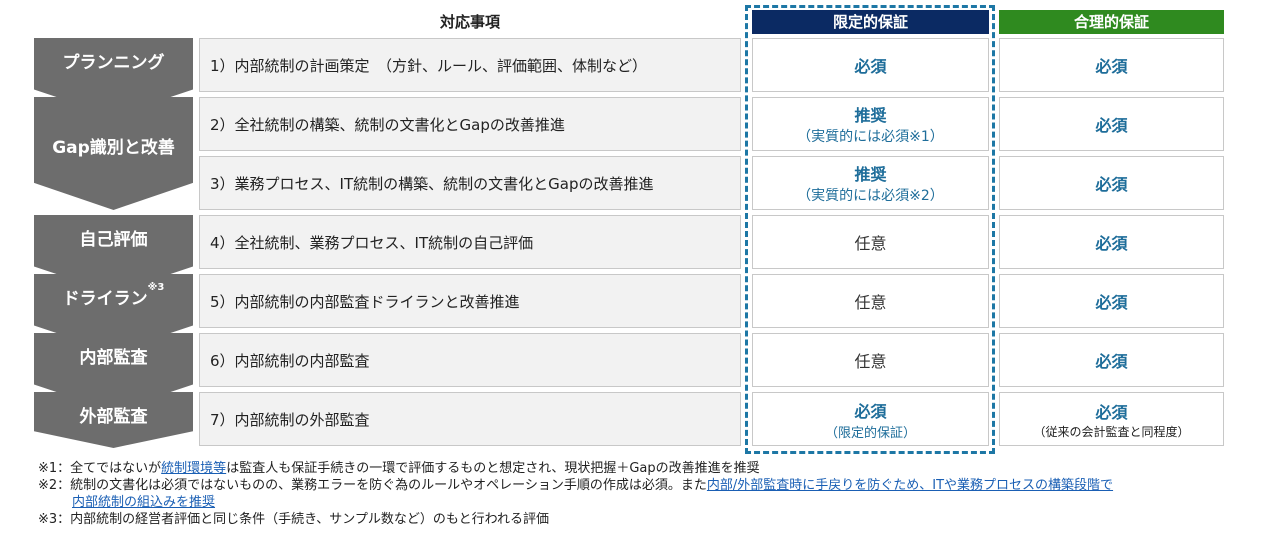 The height and width of the screenshot is (540, 1268). I want to click on task-cell: 5）内部統制の内部監査ドライランと改善推進, so click(470, 301).